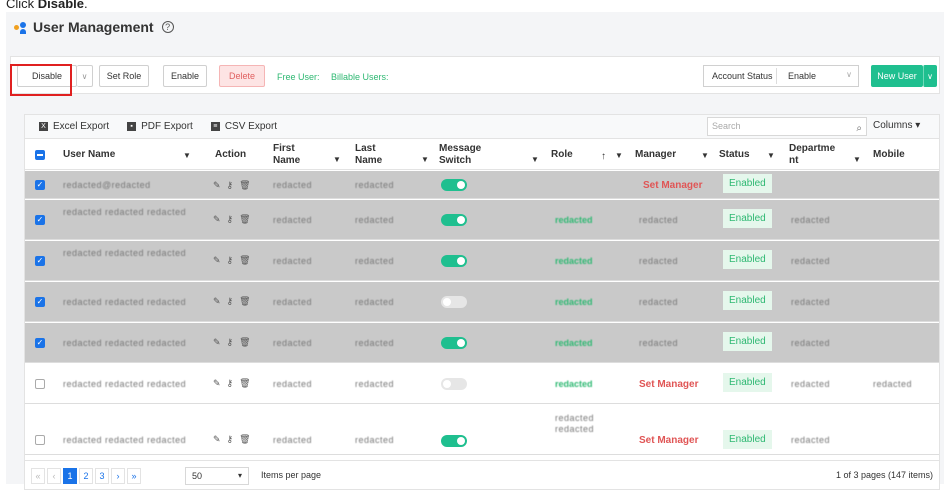 This screenshot has width=946, height=490. What do you see at coordinates (242, 76) in the screenshot?
I see `delete-button: Delete` at bounding box center [242, 76].